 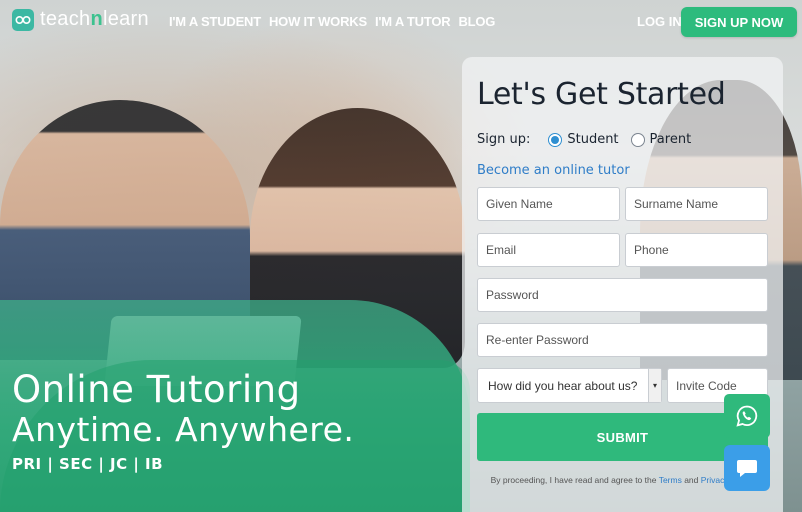 I want to click on hero-levels: PRI | SEC | JC | IB, so click(x=88, y=464).